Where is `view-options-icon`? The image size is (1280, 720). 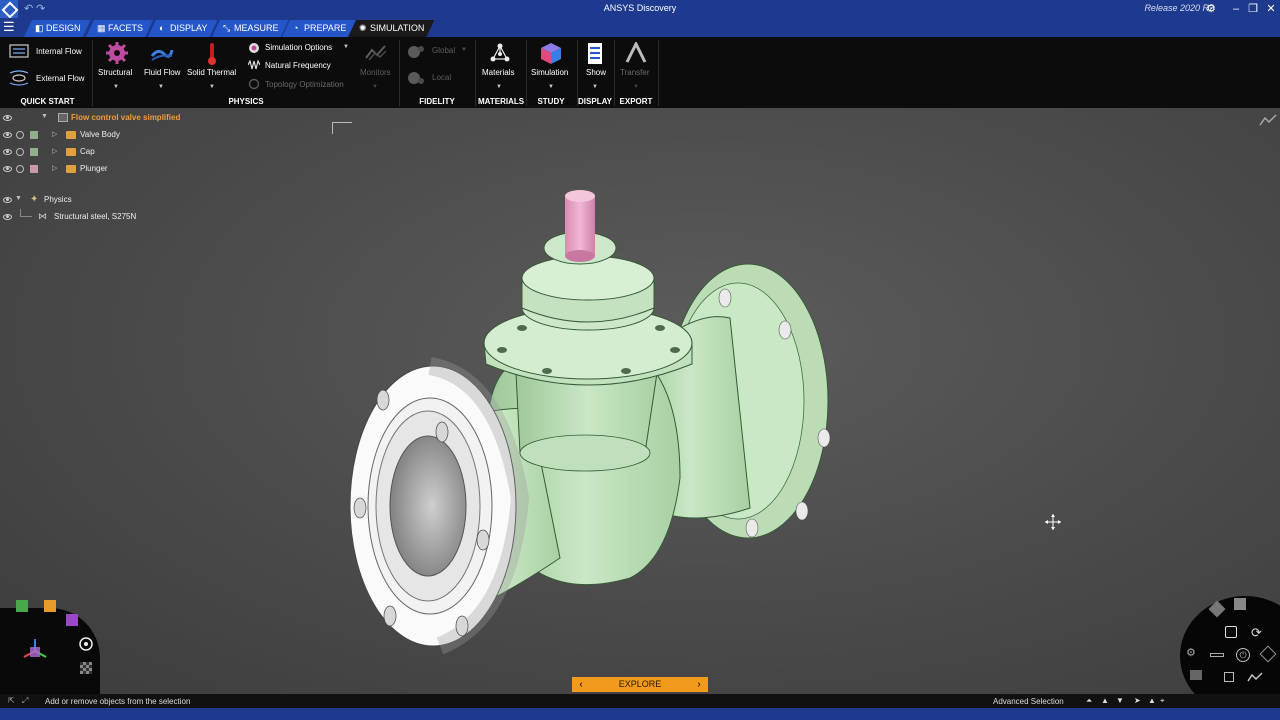 view-options-icon is located at coordinates (1268, 120).